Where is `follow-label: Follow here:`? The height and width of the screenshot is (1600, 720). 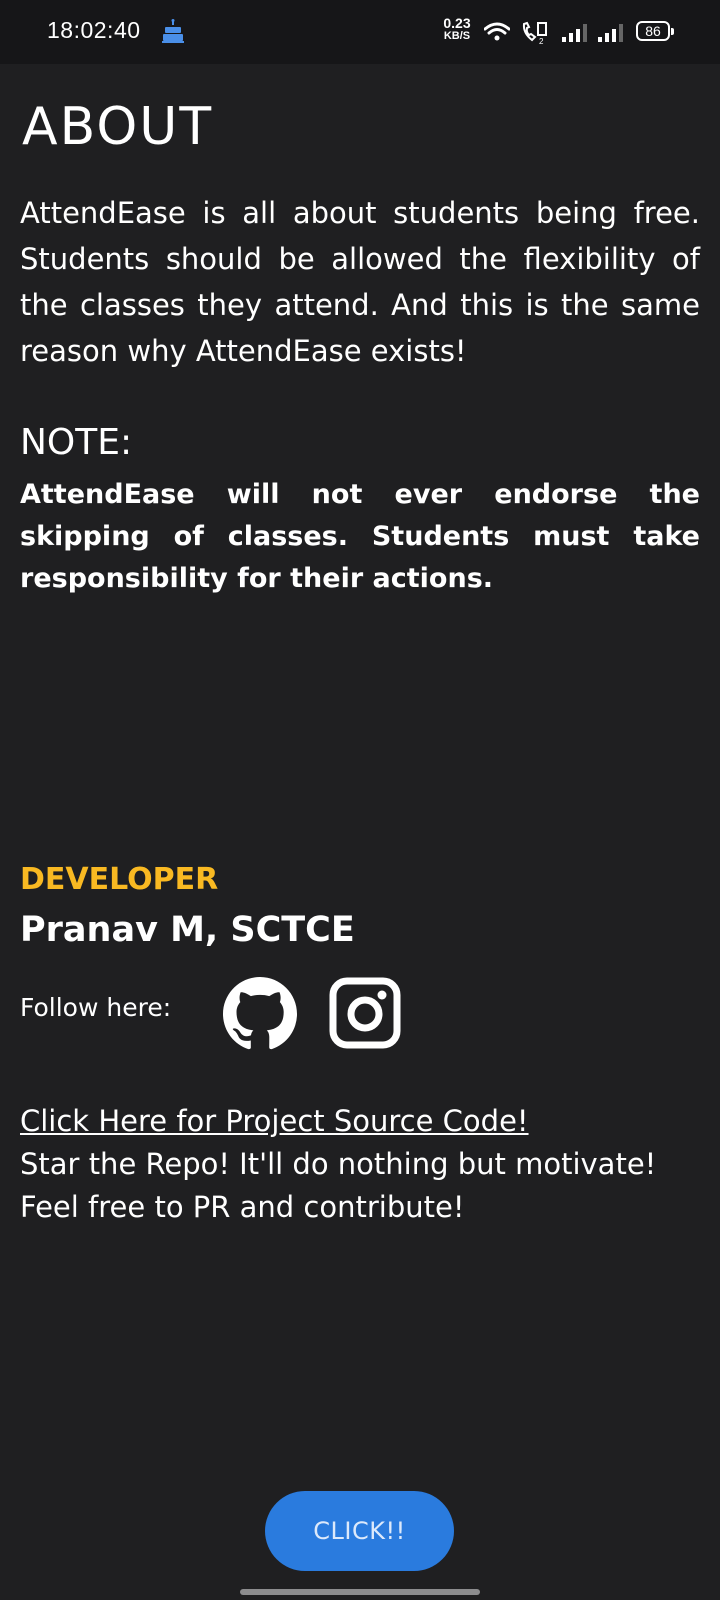 follow-label: Follow here: is located at coordinates (96, 1007).